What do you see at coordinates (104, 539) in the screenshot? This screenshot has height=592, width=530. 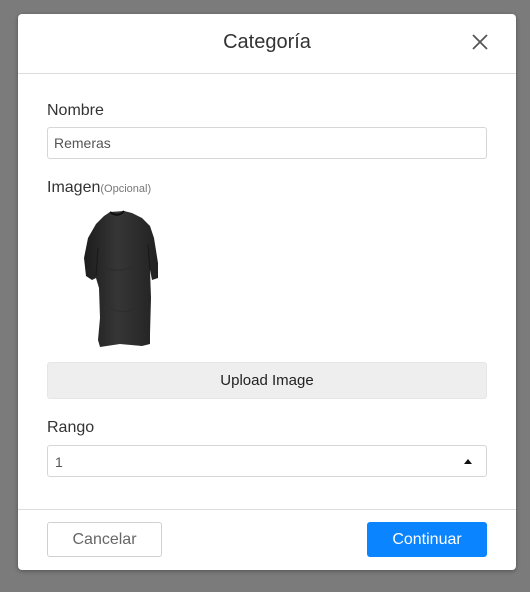 I see `cancel-button: Cancelar` at bounding box center [104, 539].